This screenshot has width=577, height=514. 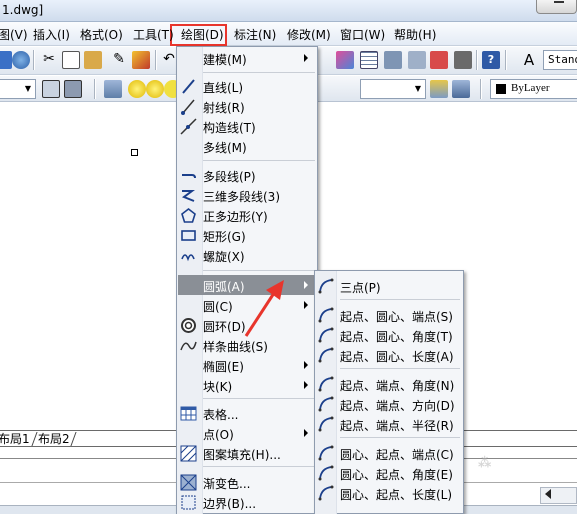 I want to click on sheet-set-icon, so click(x=417, y=60).